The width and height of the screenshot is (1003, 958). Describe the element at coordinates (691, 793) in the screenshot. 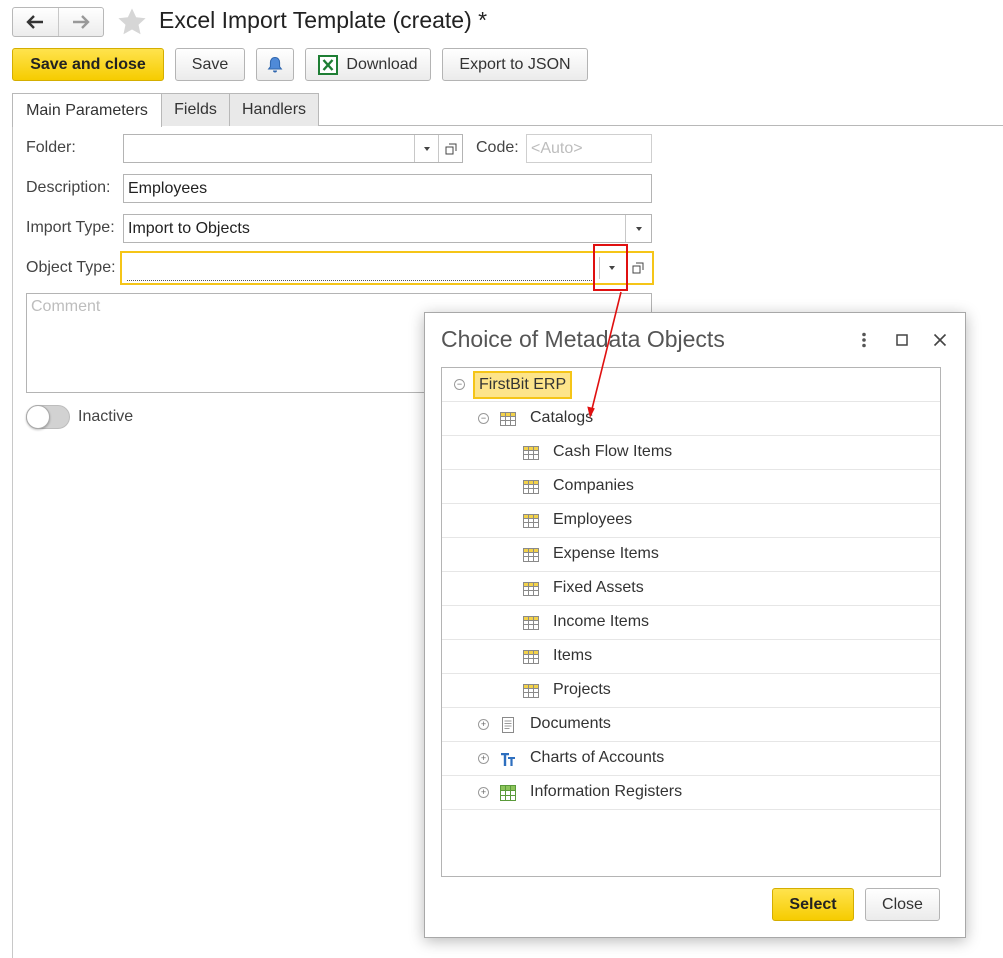

I see `tree-row-information-registers: + Information Registers` at that location.